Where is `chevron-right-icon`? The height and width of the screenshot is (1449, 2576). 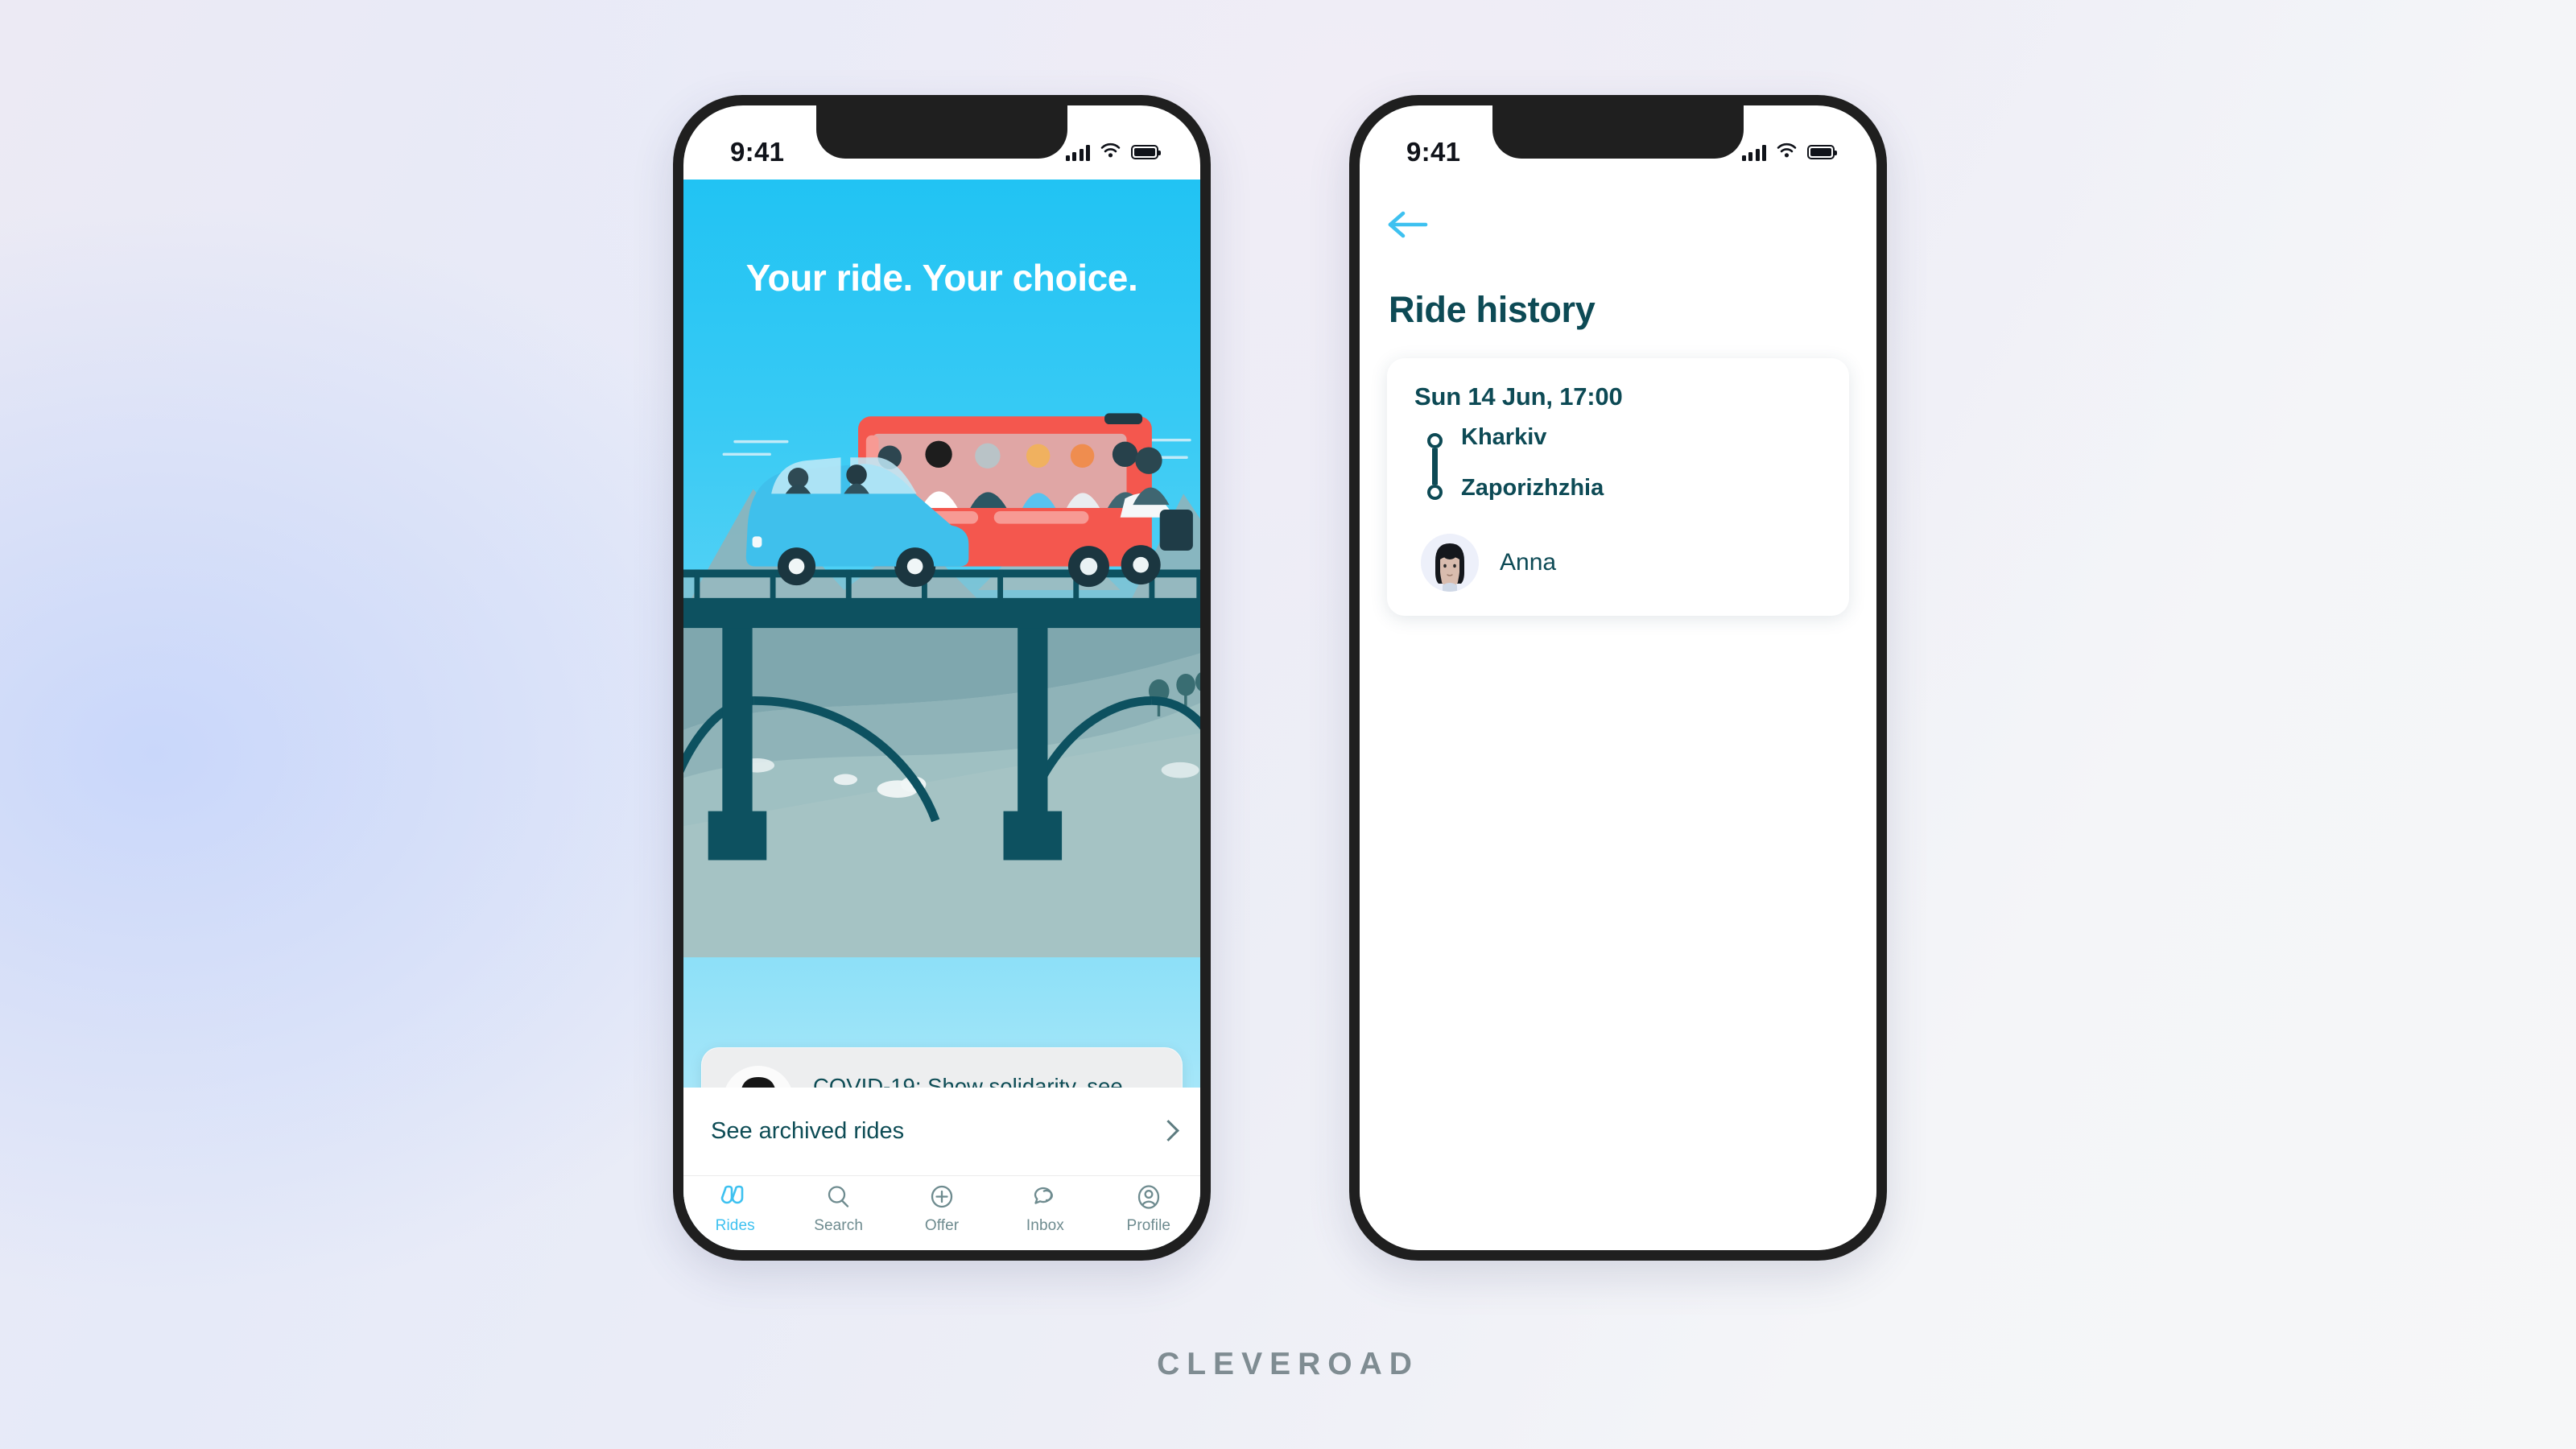
chevron-right-icon is located at coordinates (1166, 1132).